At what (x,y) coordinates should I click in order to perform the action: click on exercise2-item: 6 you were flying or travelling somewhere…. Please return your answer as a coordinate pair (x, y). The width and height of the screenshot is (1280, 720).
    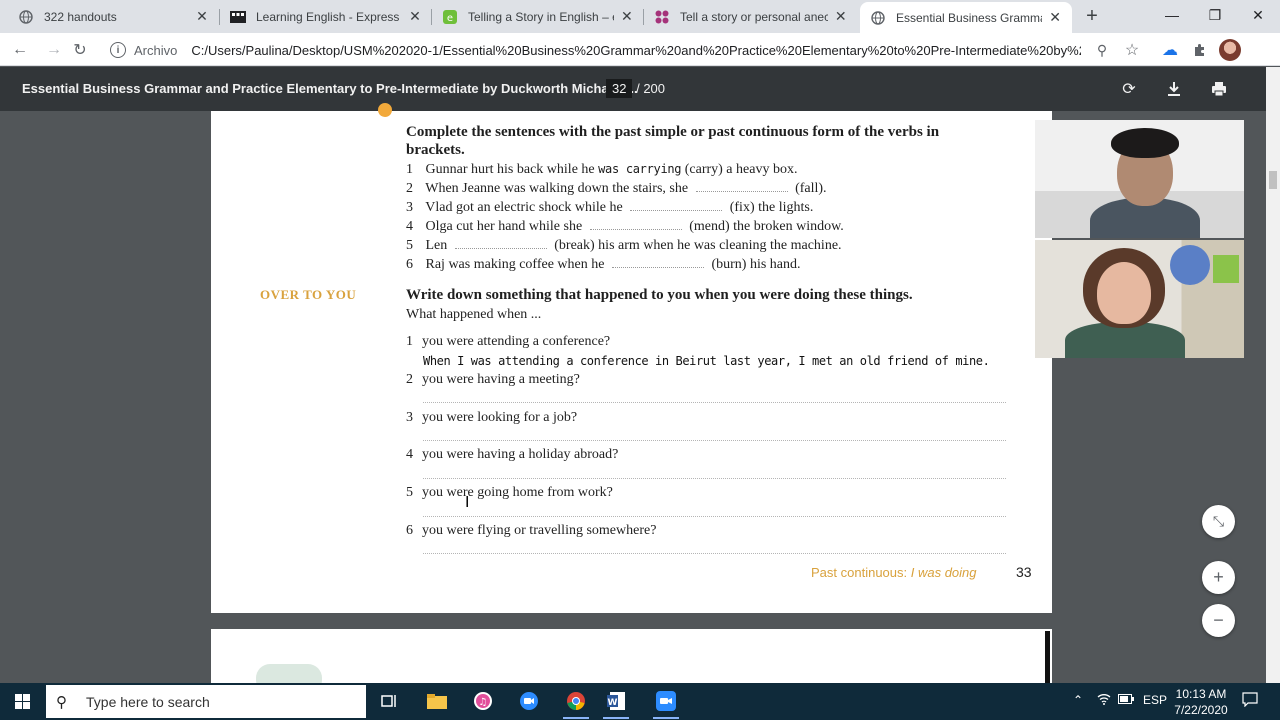
    Looking at the image, I should click on (531, 530).